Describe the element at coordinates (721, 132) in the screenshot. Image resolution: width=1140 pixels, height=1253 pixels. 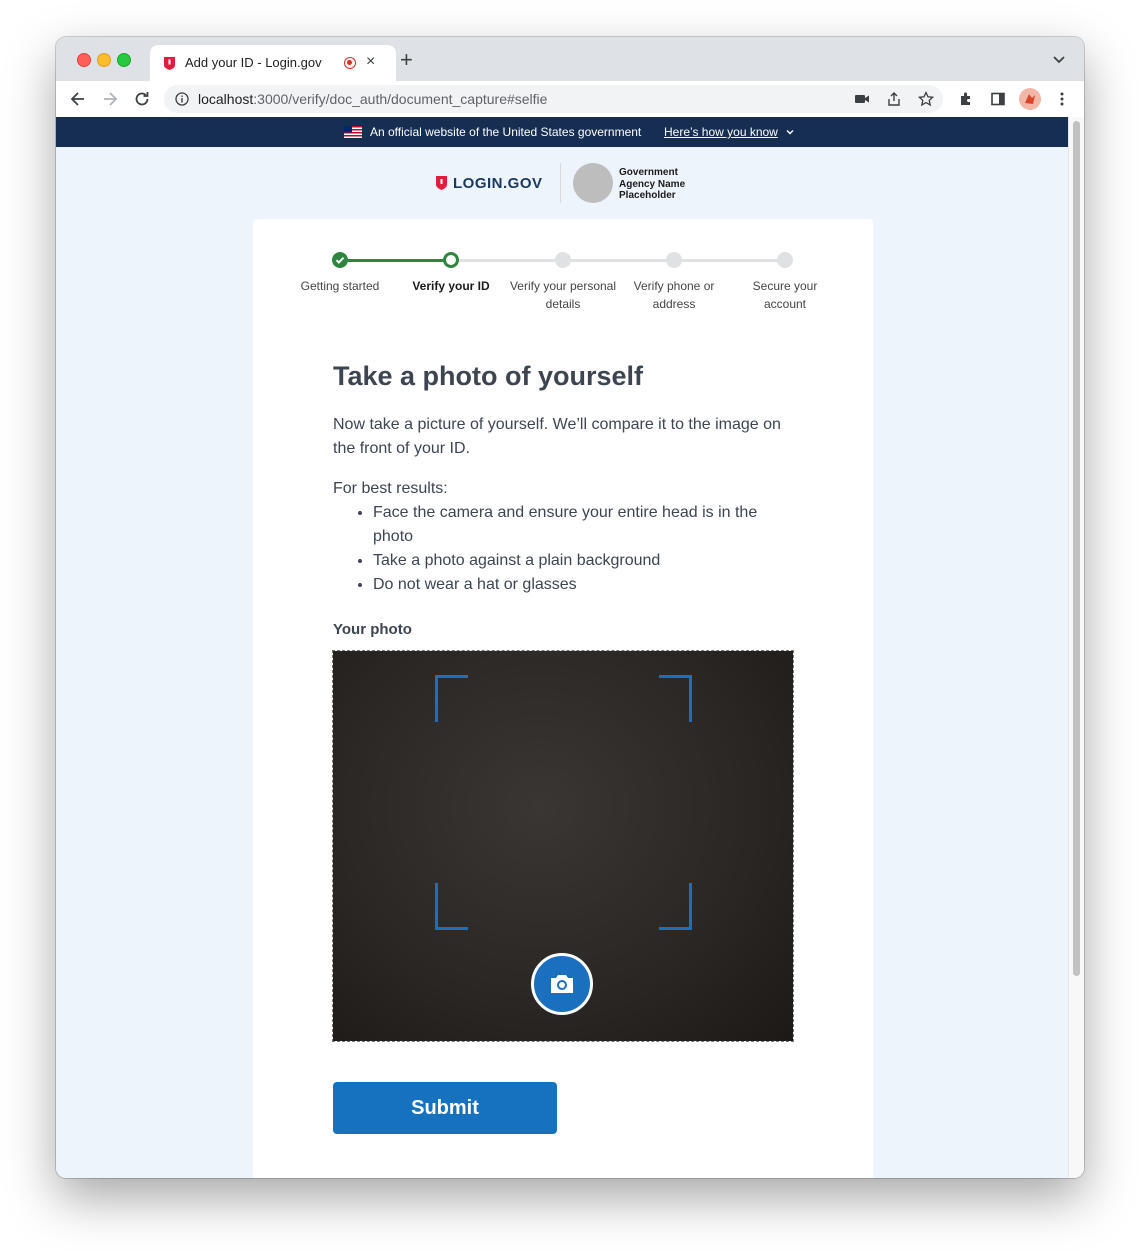
I see `heres-how-you-know-link: Here’s how you know` at that location.